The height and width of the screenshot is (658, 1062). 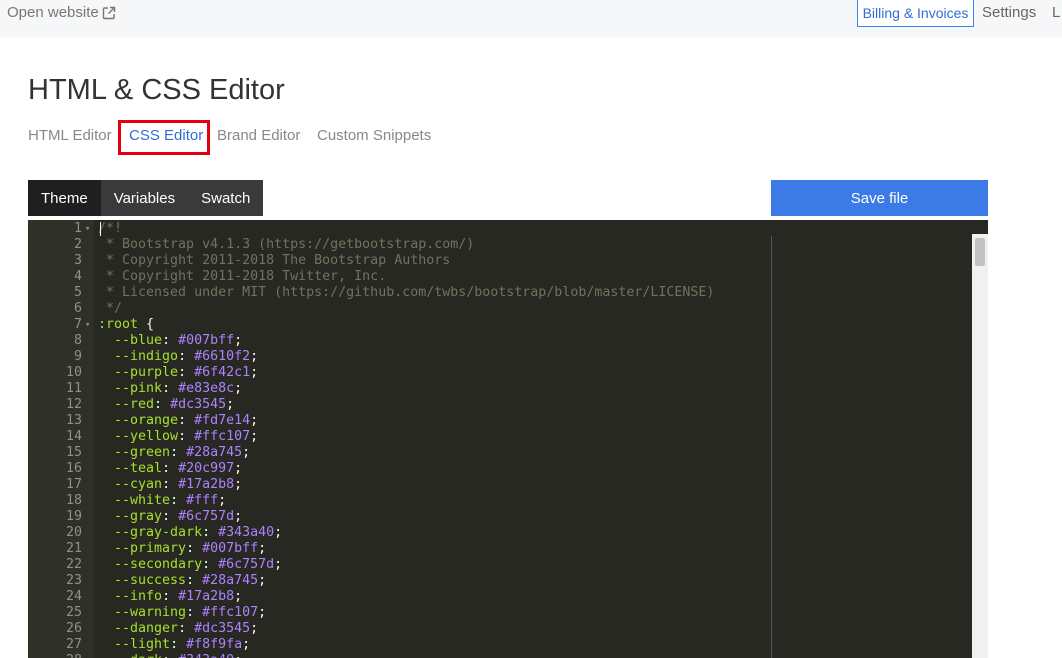 What do you see at coordinates (73, 564) in the screenshot?
I see `line-number: 22` at bounding box center [73, 564].